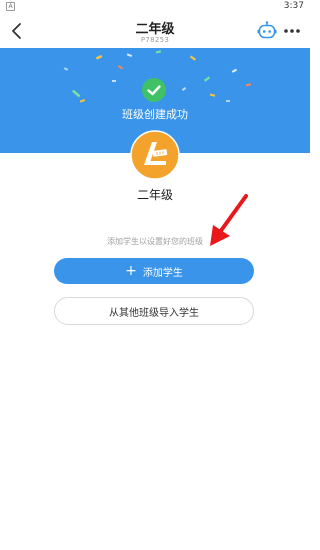  I want to click on class-avatar, so click(155, 155).